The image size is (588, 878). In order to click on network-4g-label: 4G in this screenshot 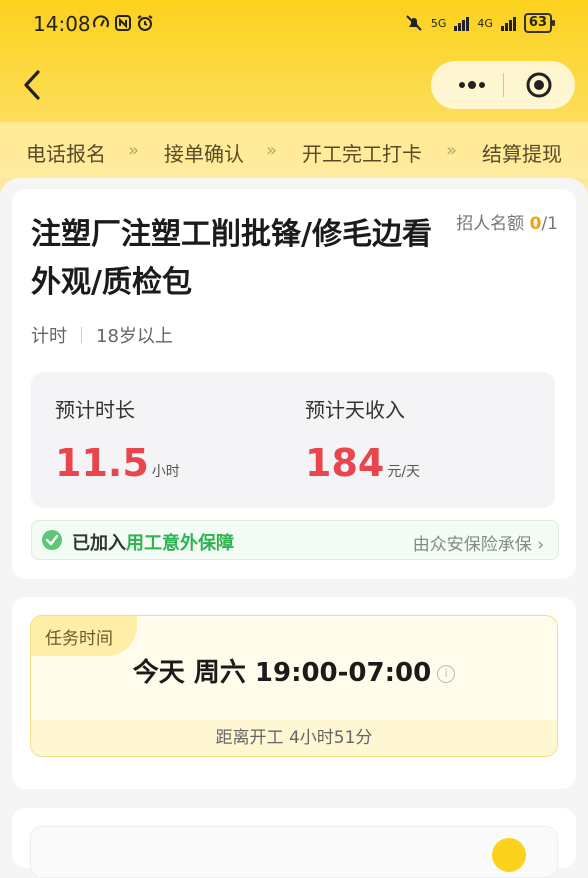, I will do `click(485, 23)`.